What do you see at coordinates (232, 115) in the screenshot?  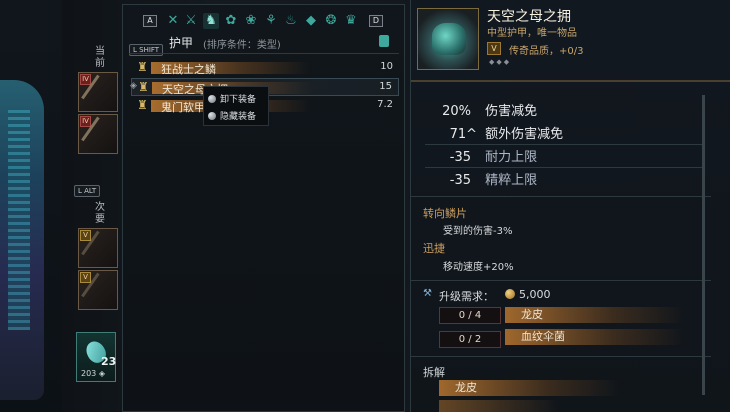 I see `menu-item-hide: 隐藏装备` at bounding box center [232, 115].